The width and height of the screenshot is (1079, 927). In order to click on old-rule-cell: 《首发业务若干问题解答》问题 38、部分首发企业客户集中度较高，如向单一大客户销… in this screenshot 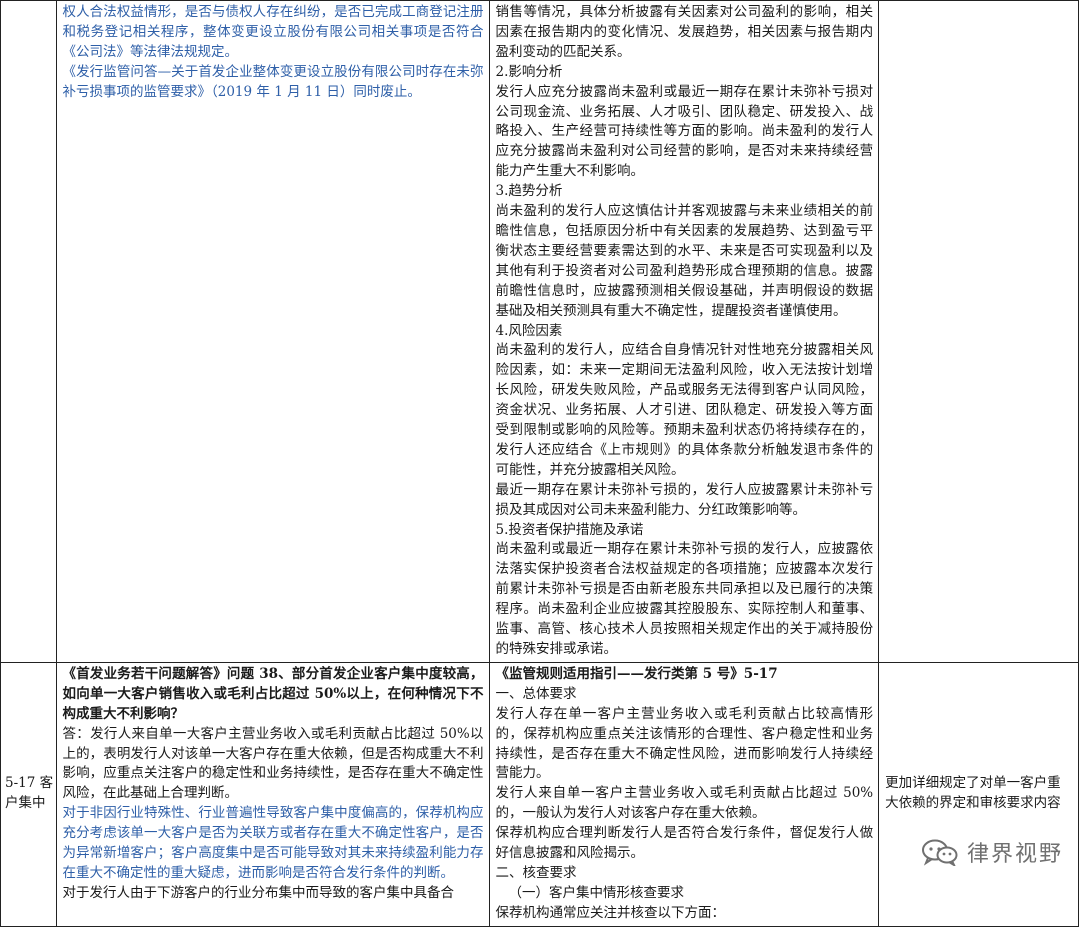, I will do `click(272, 794)`.